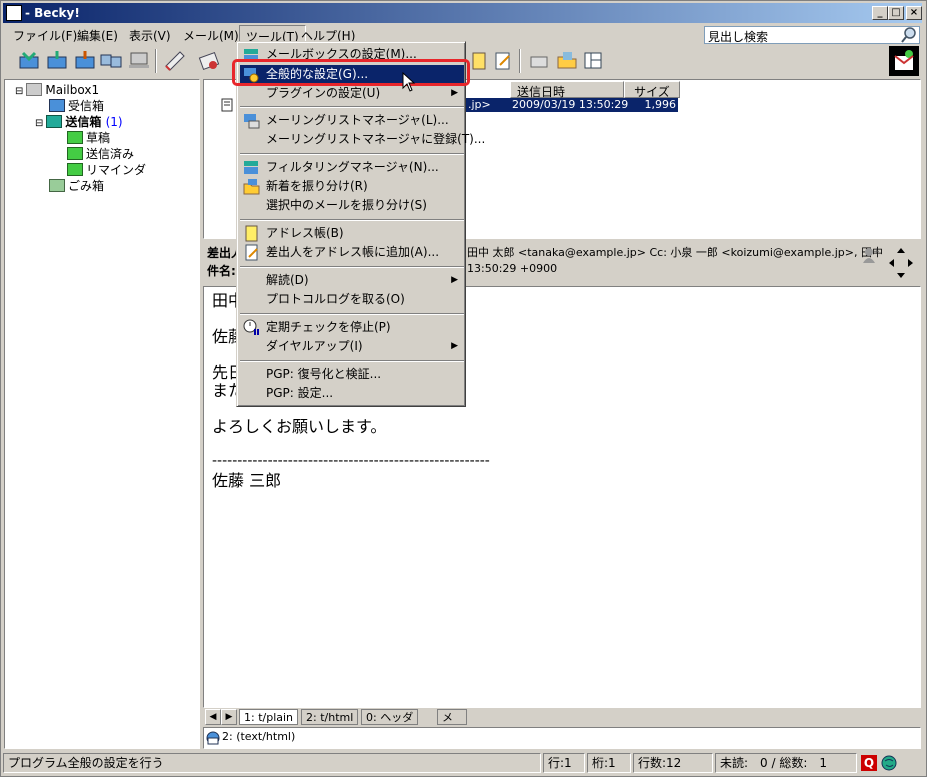  I want to click on tab-memo: メモ, so click(452, 724).